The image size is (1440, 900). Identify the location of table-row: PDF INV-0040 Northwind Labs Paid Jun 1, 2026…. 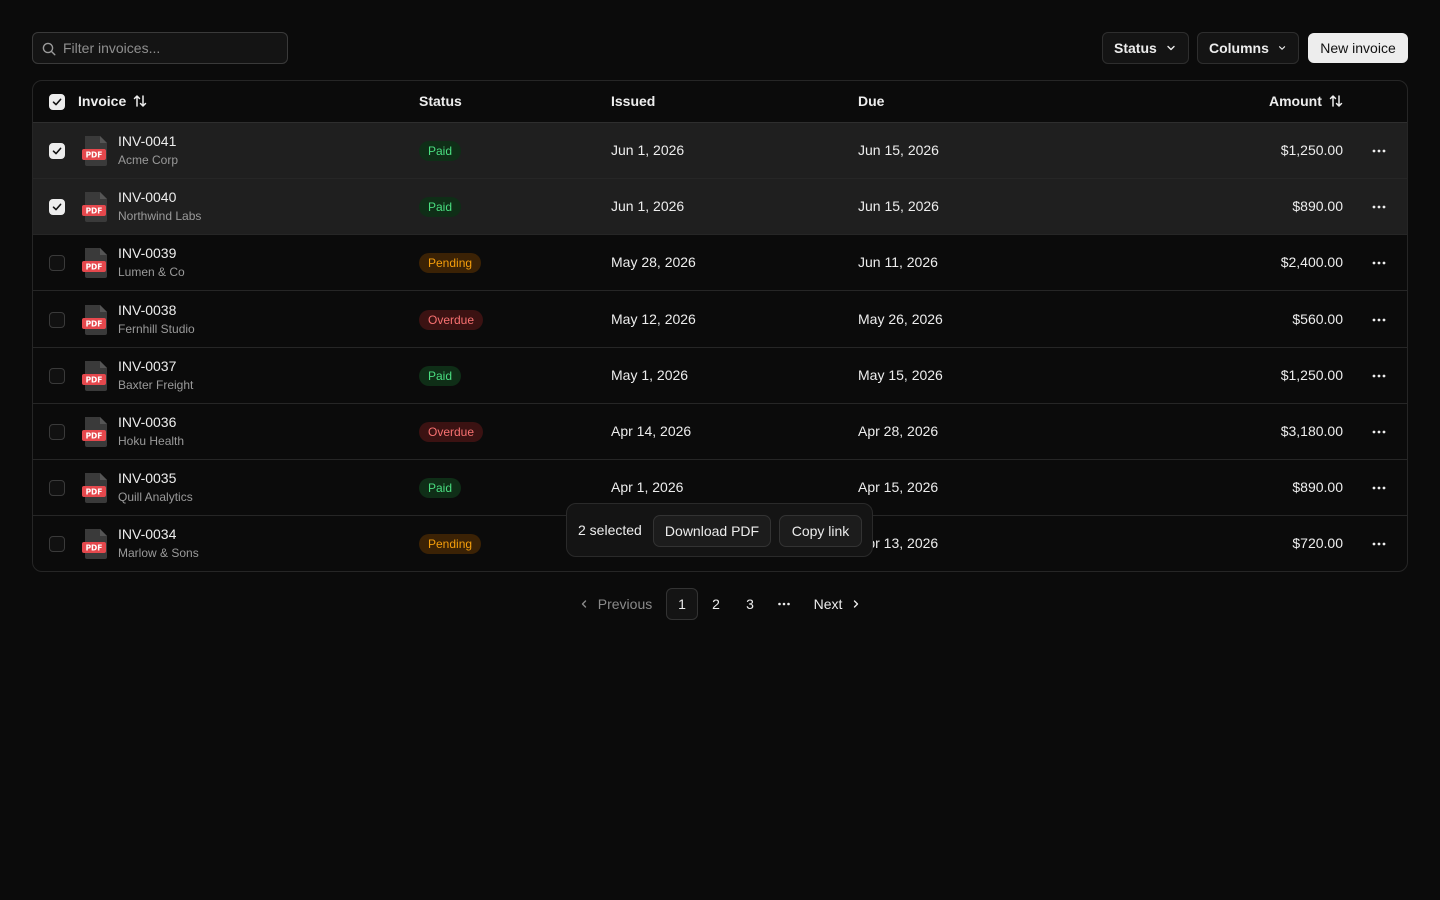
(720, 207).